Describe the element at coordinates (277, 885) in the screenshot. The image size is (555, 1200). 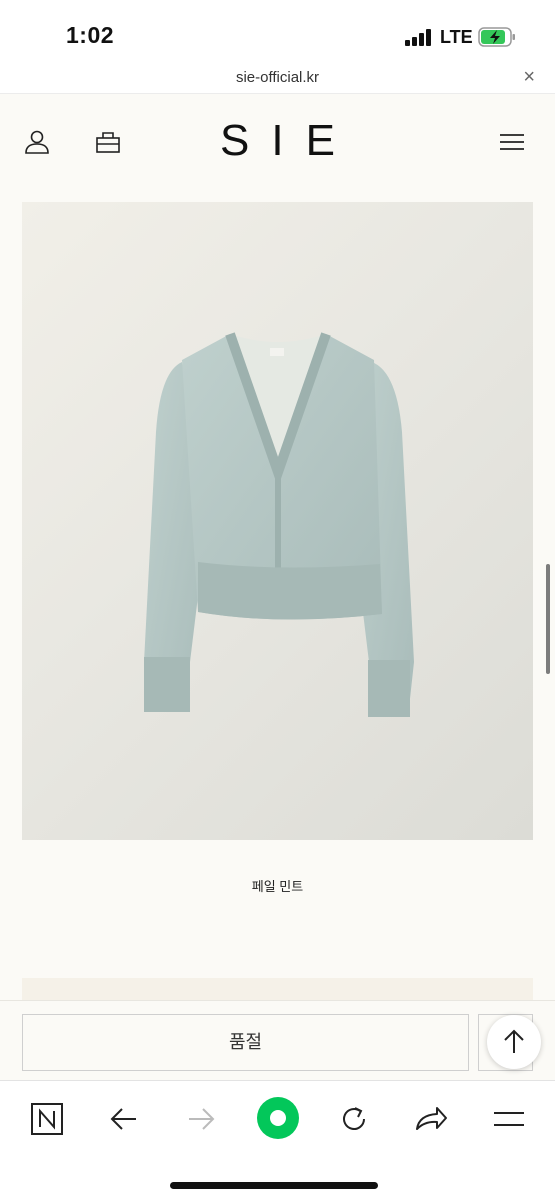
I see `product-name: 페일 민트` at that location.